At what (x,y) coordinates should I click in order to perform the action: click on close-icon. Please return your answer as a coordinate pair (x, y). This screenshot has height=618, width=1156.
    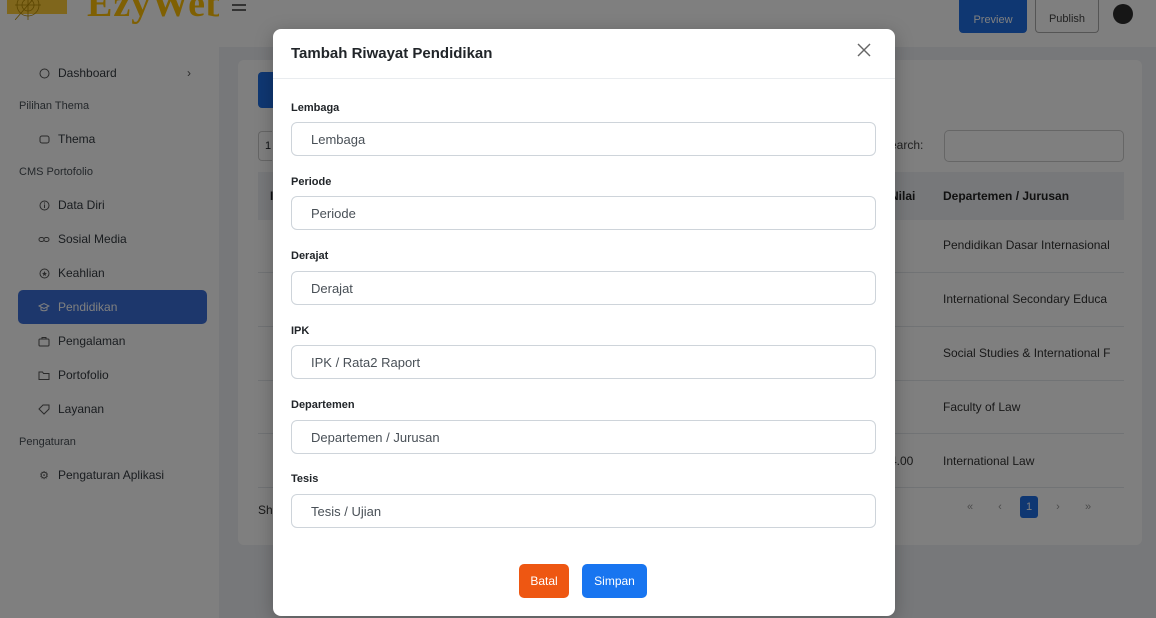
    Looking at the image, I should click on (864, 51).